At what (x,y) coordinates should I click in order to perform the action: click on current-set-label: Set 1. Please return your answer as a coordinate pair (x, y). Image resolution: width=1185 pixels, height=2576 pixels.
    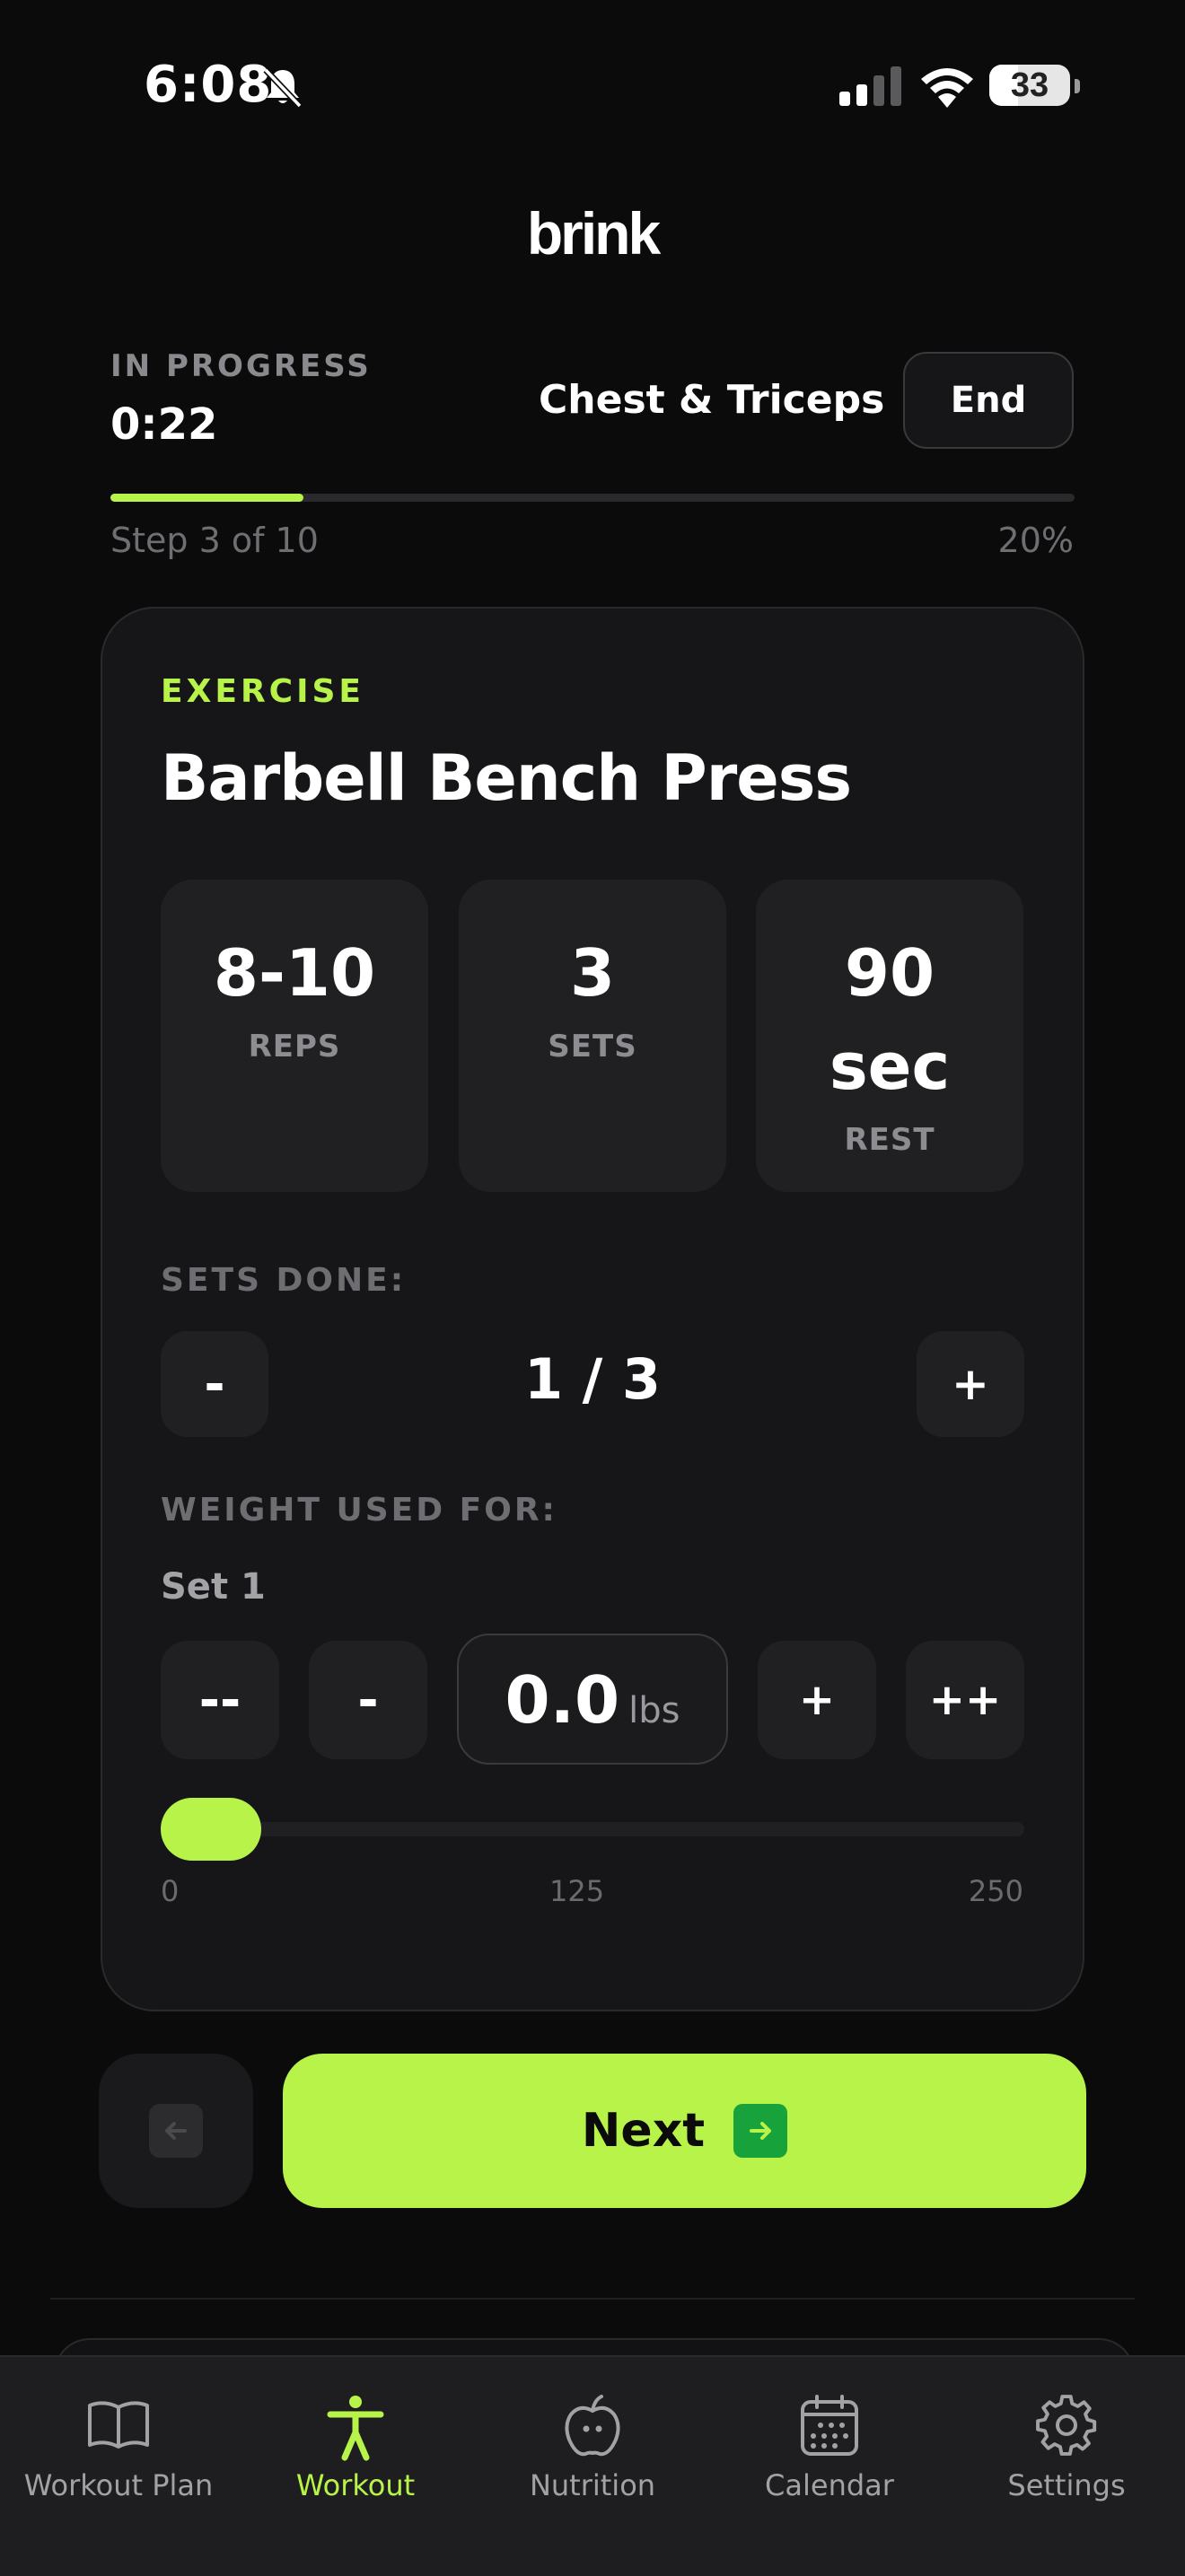
    Looking at the image, I should click on (213, 1587).